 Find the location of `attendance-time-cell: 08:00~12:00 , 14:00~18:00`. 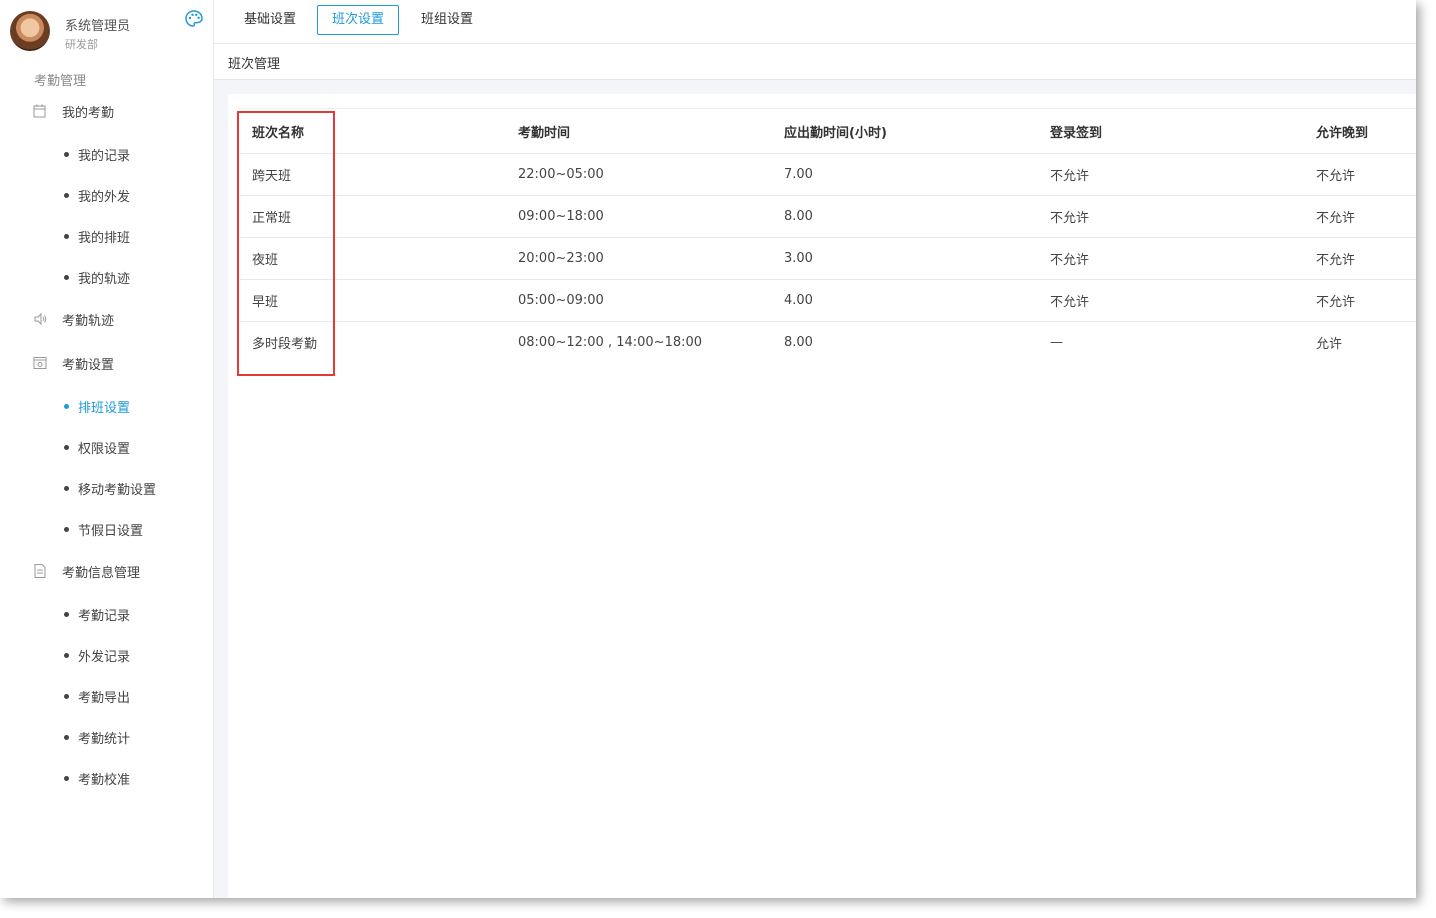

attendance-time-cell: 08:00~12:00 , 14:00~18:00 is located at coordinates (610, 342).